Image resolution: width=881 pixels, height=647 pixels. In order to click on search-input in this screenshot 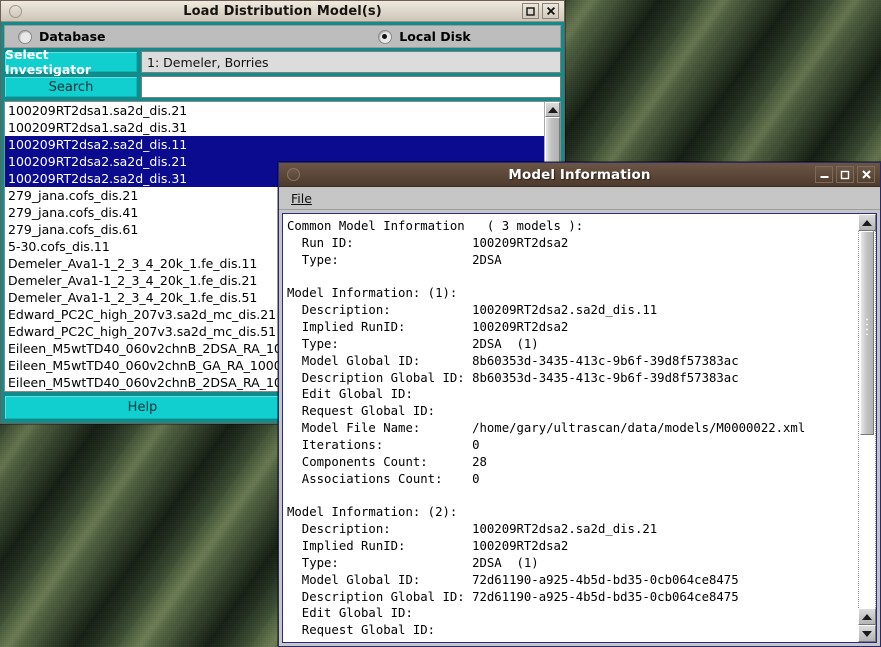, I will do `click(351, 87)`.